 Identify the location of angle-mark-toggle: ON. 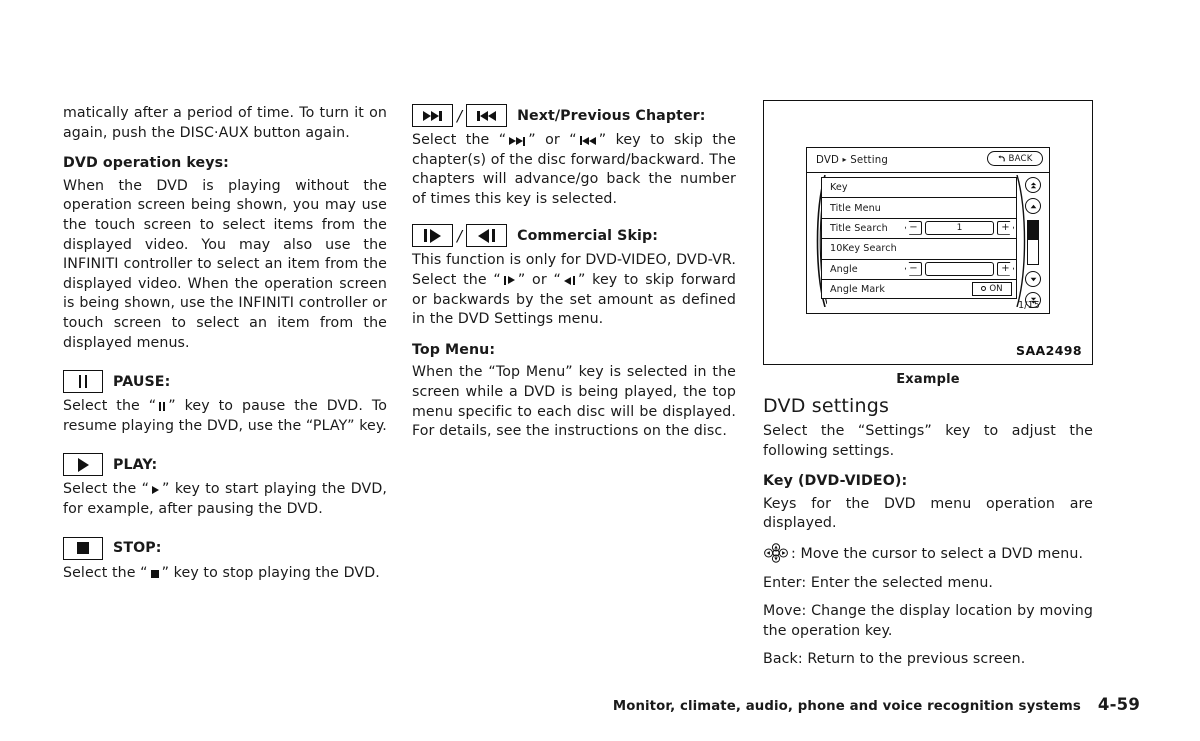
(992, 288).